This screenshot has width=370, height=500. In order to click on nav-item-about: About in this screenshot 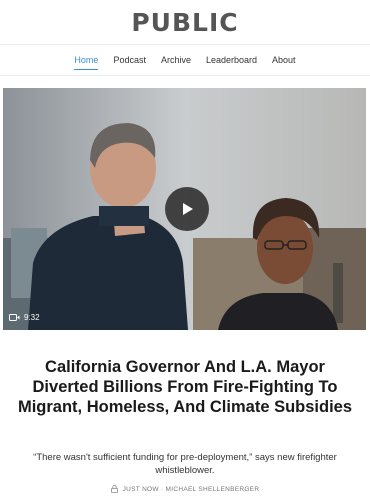, I will do `click(284, 60)`.